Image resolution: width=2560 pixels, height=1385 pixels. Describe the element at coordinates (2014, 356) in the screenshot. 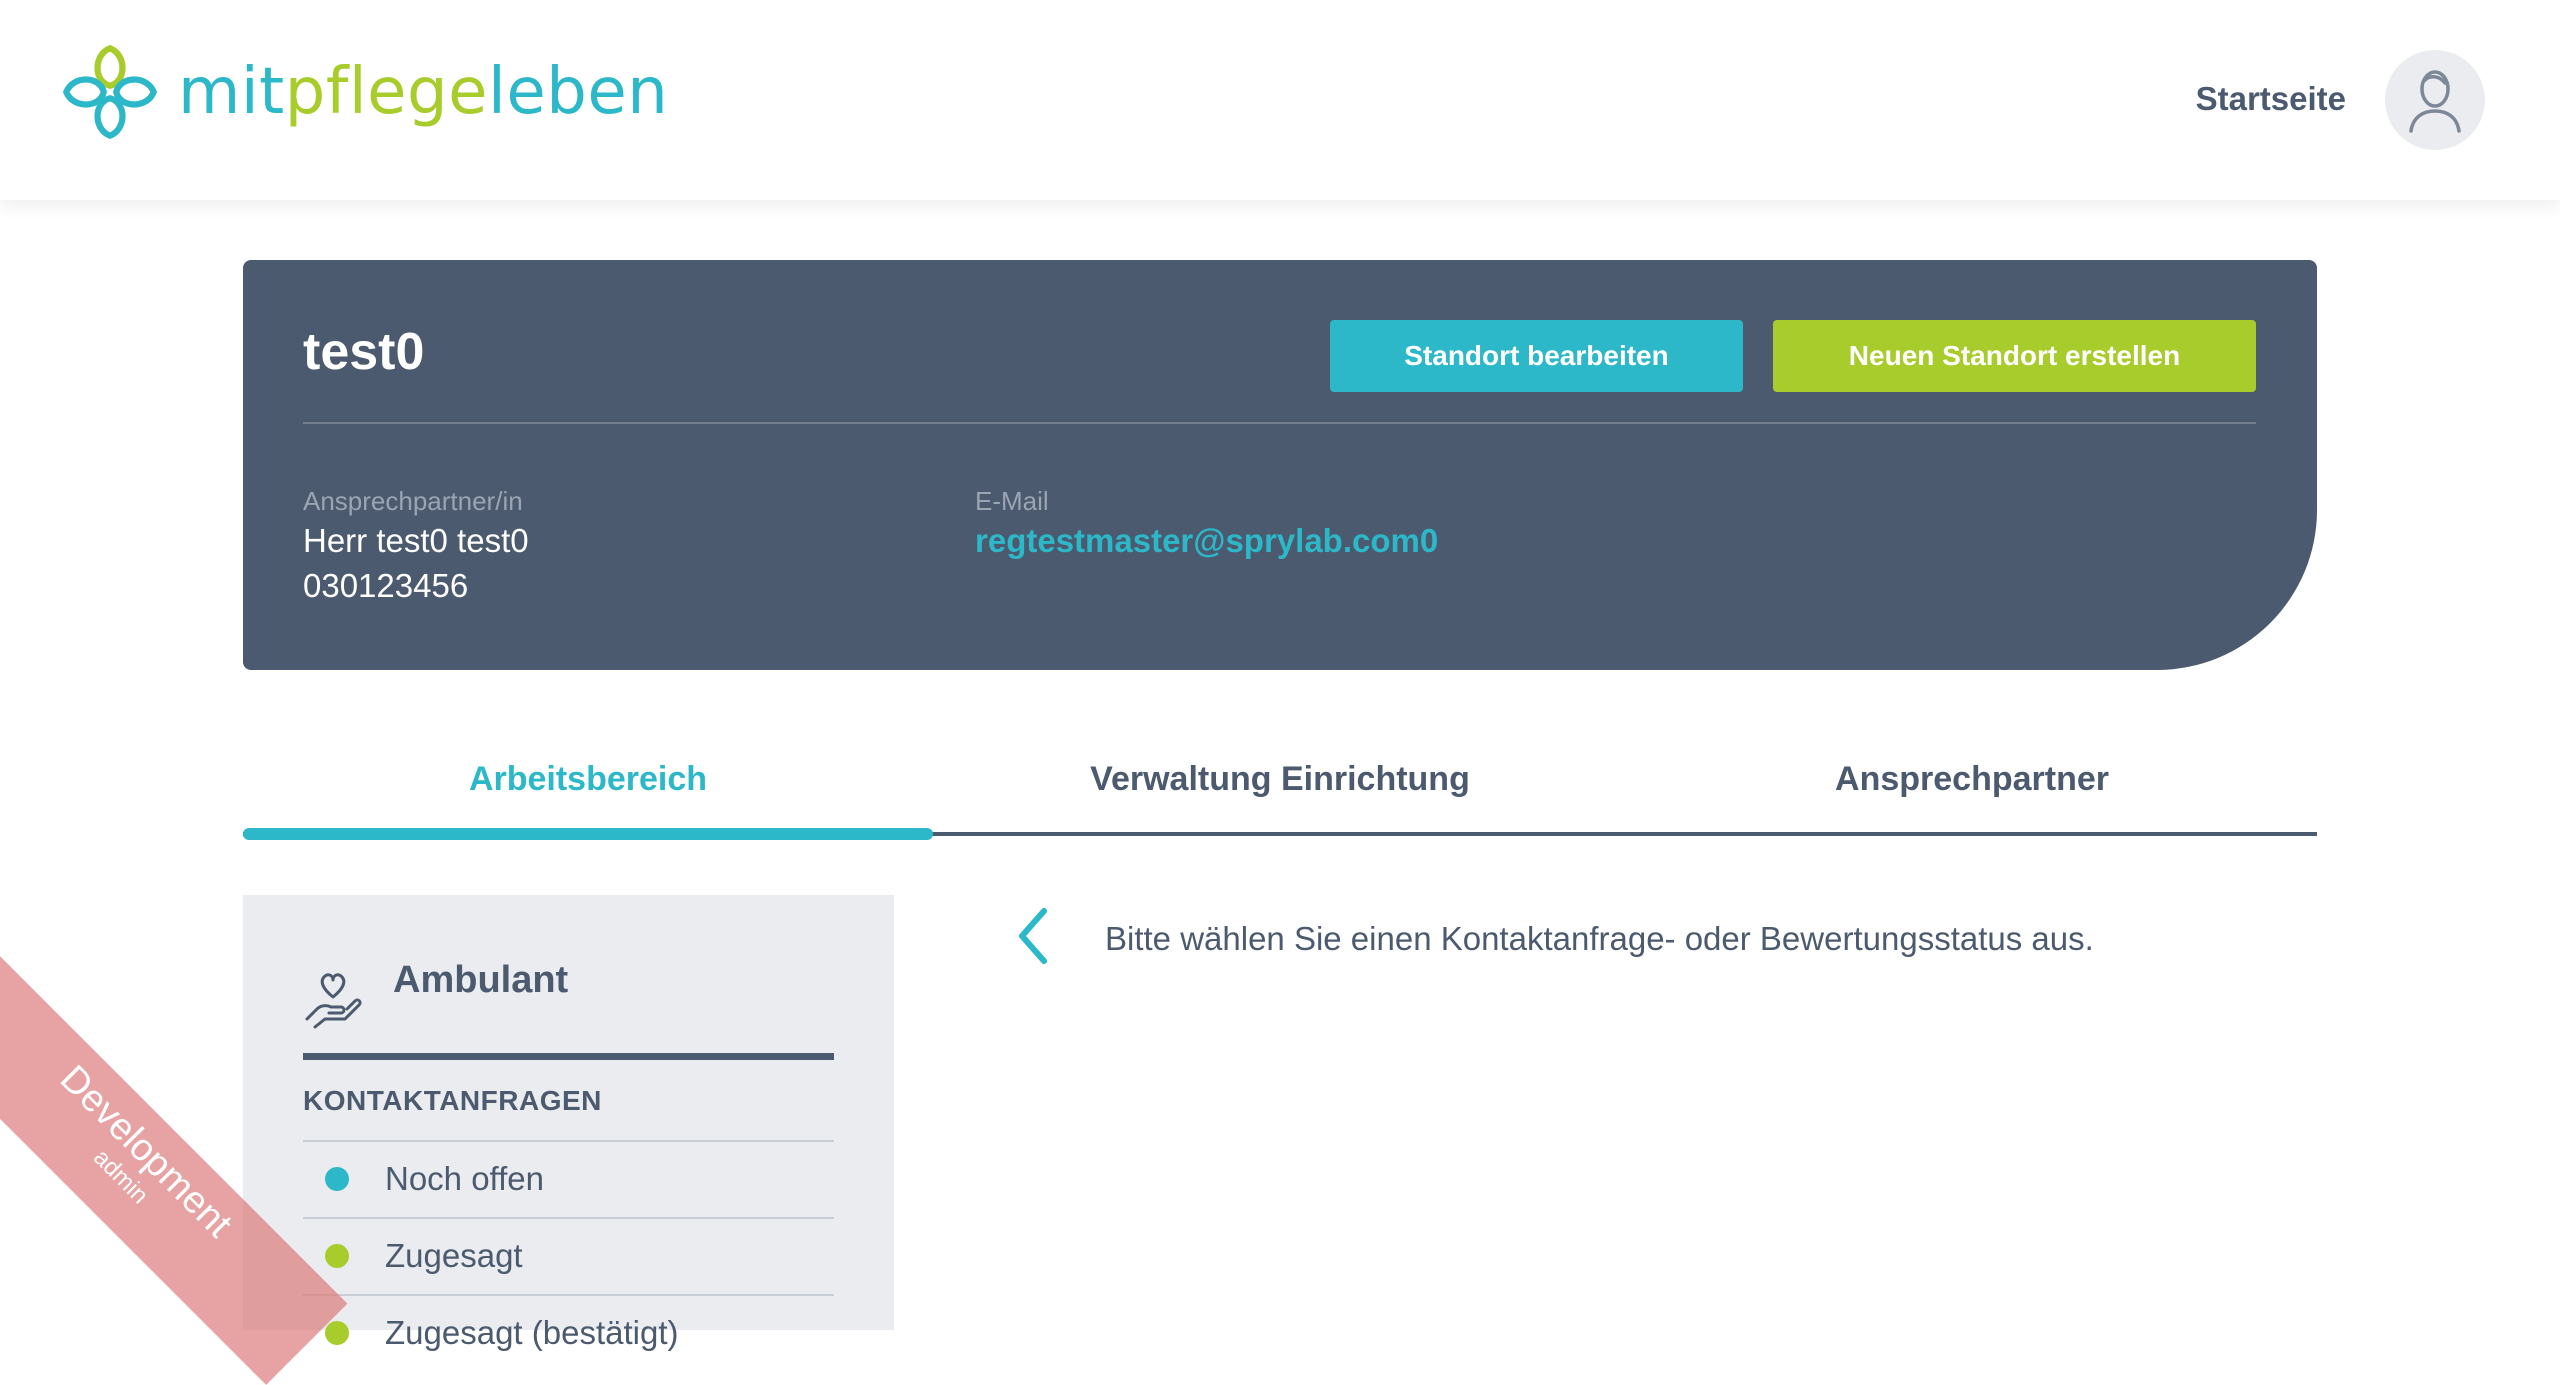

I see `new-location-button: Neuen Standort erstellen` at that location.